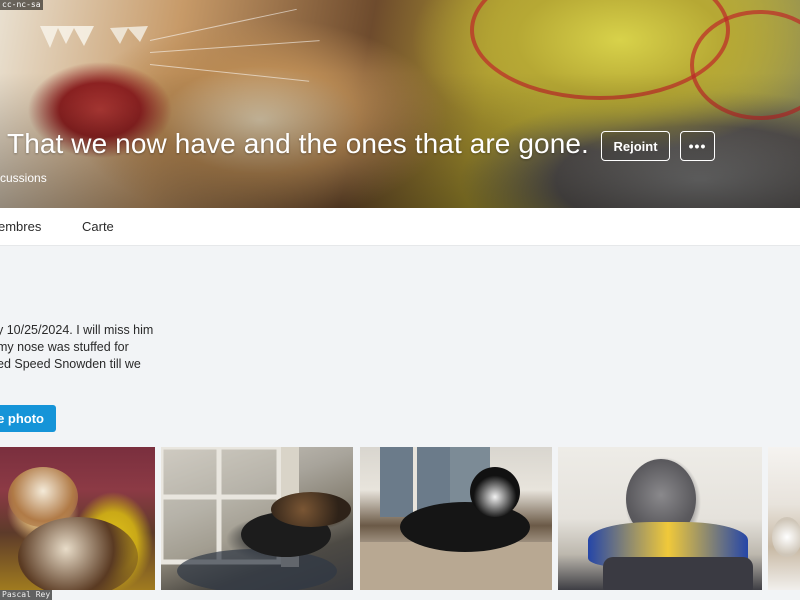 Image resolution: width=800 pixels, height=600 pixels. Describe the element at coordinates (98, 226) in the screenshot. I see `tab-map: Carte` at that location.